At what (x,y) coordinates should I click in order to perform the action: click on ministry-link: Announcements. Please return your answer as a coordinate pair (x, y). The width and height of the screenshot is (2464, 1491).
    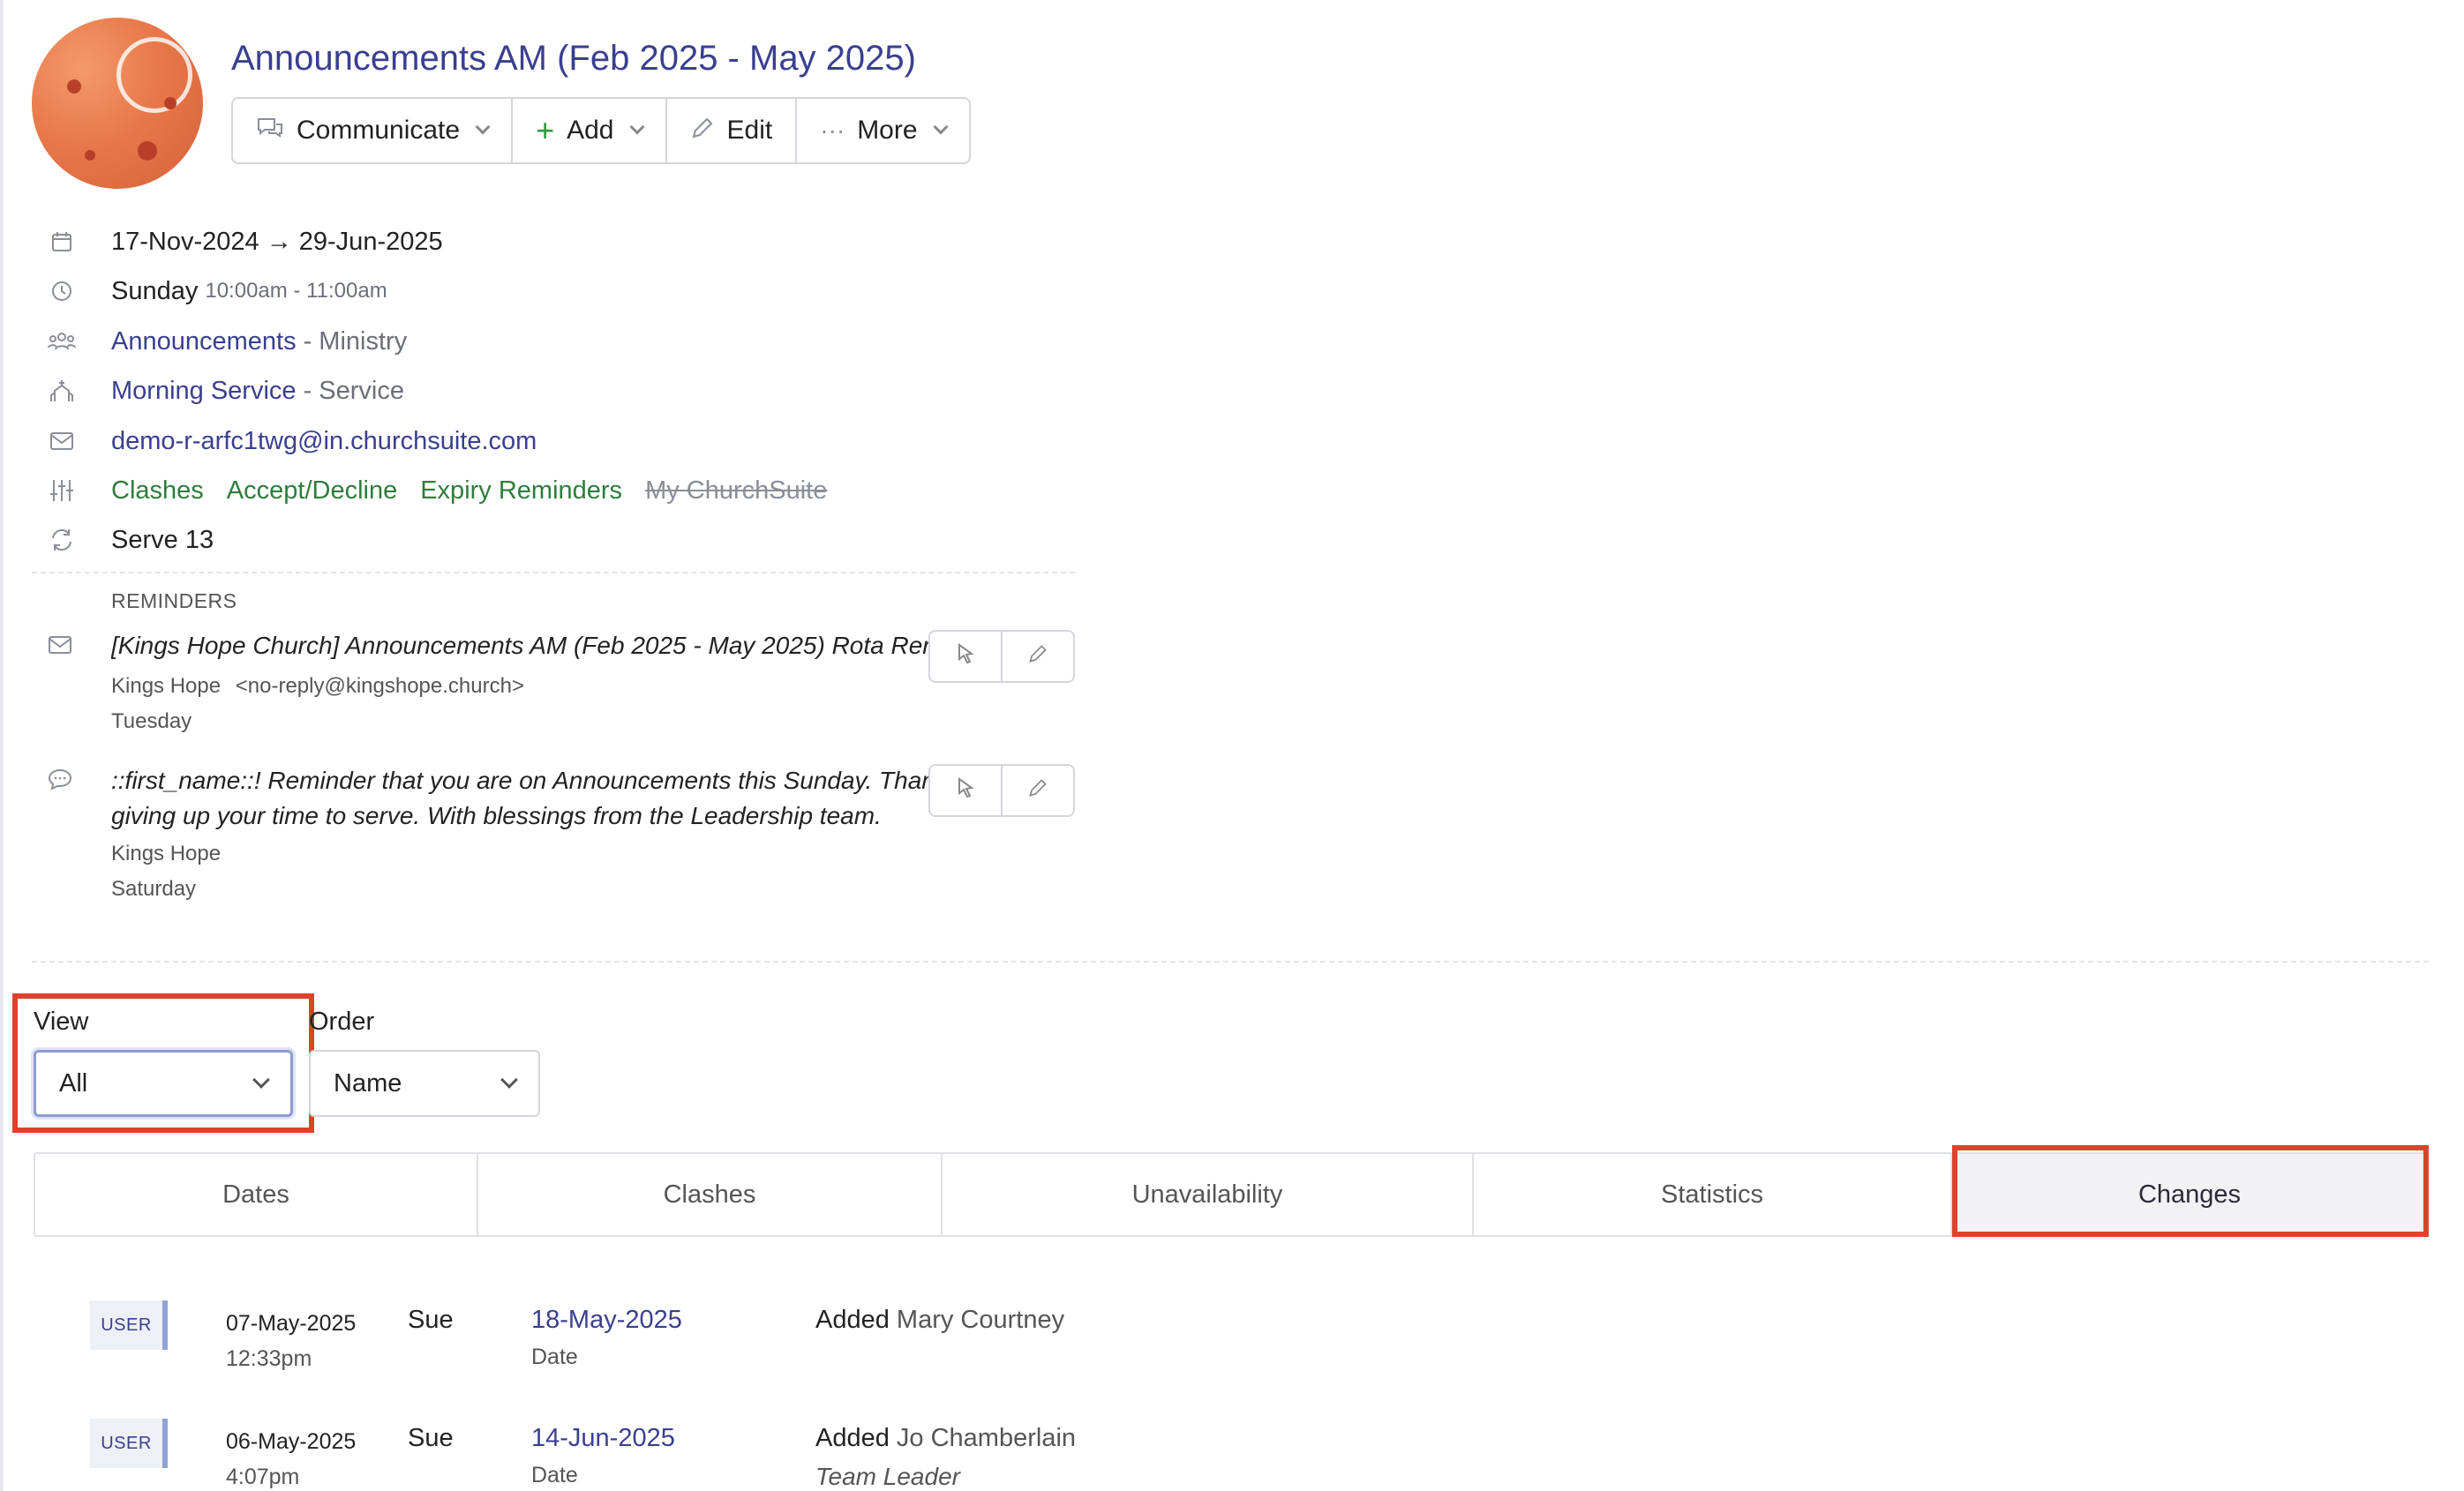
    Looking at the image, I should click on (204, 342).